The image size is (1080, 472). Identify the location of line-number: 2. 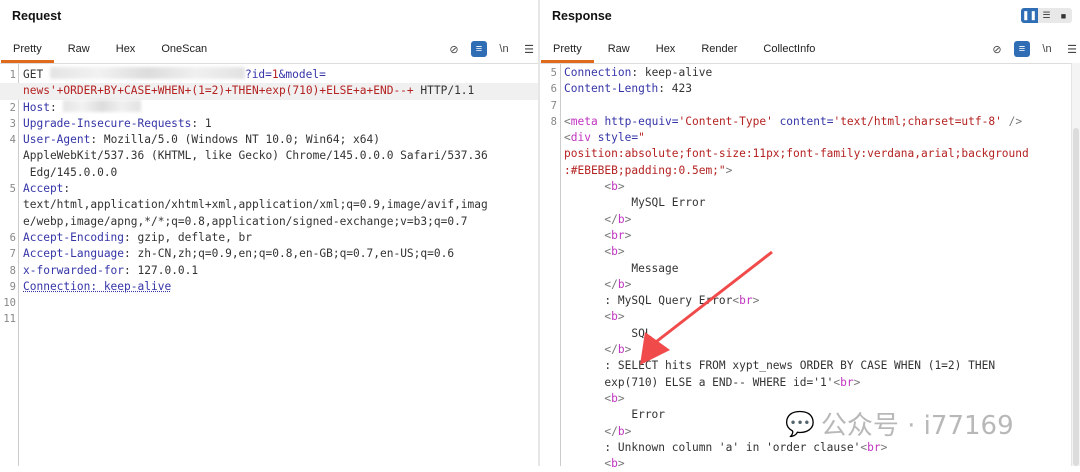
(12, 107).